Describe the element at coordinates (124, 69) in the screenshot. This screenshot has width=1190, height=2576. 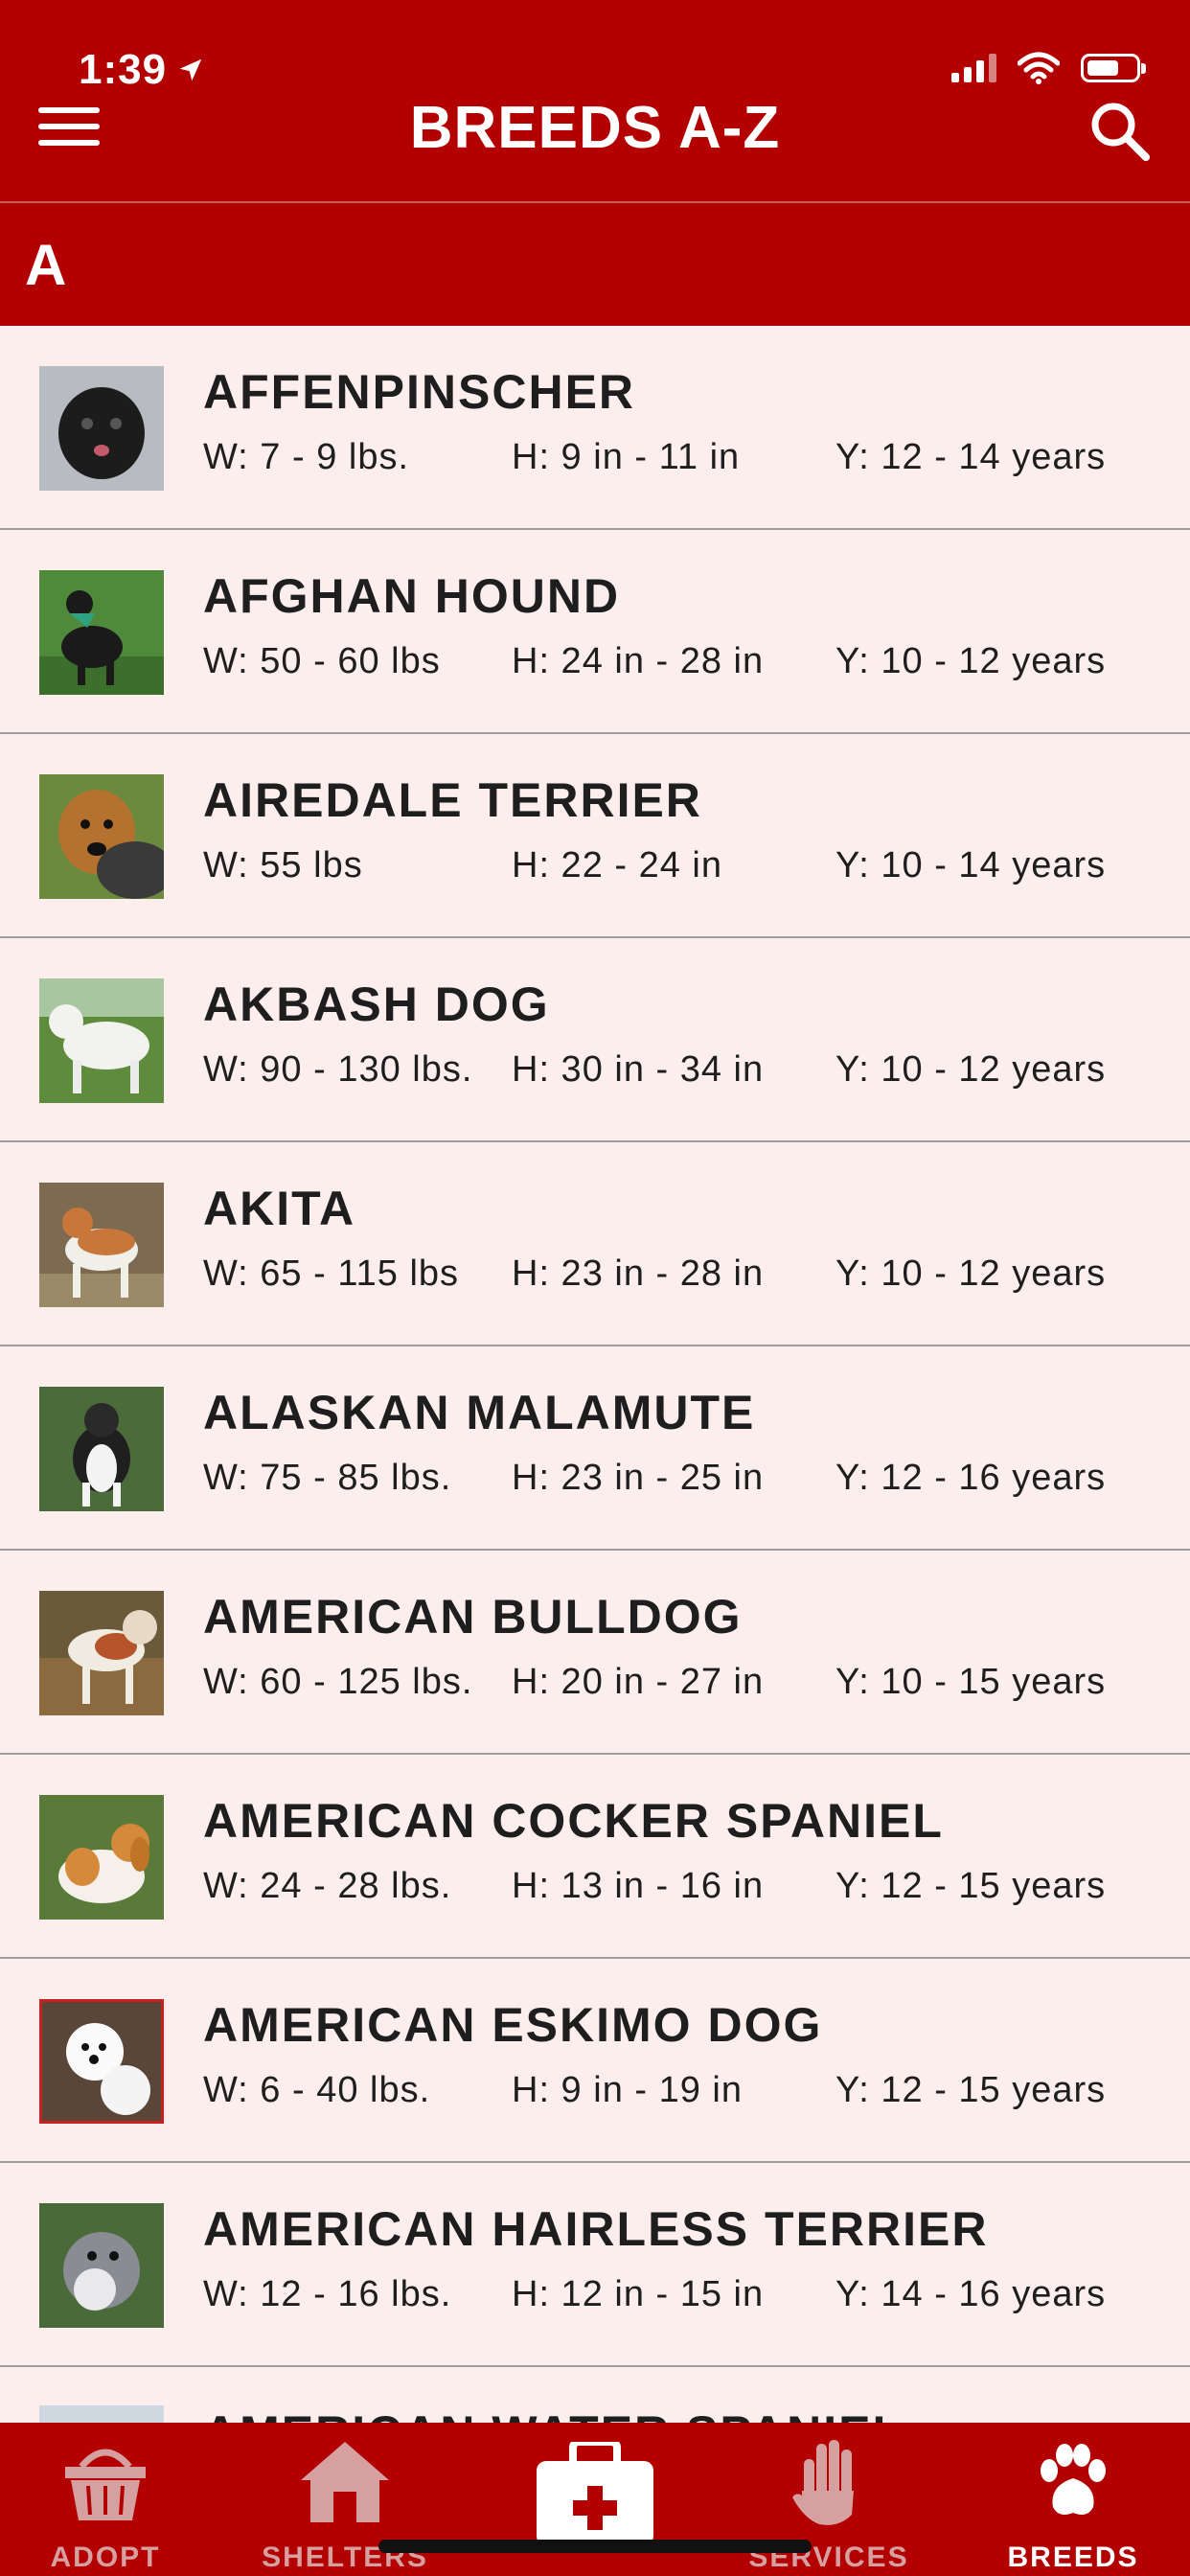
I see `status-time-text: 1:39` at that location.